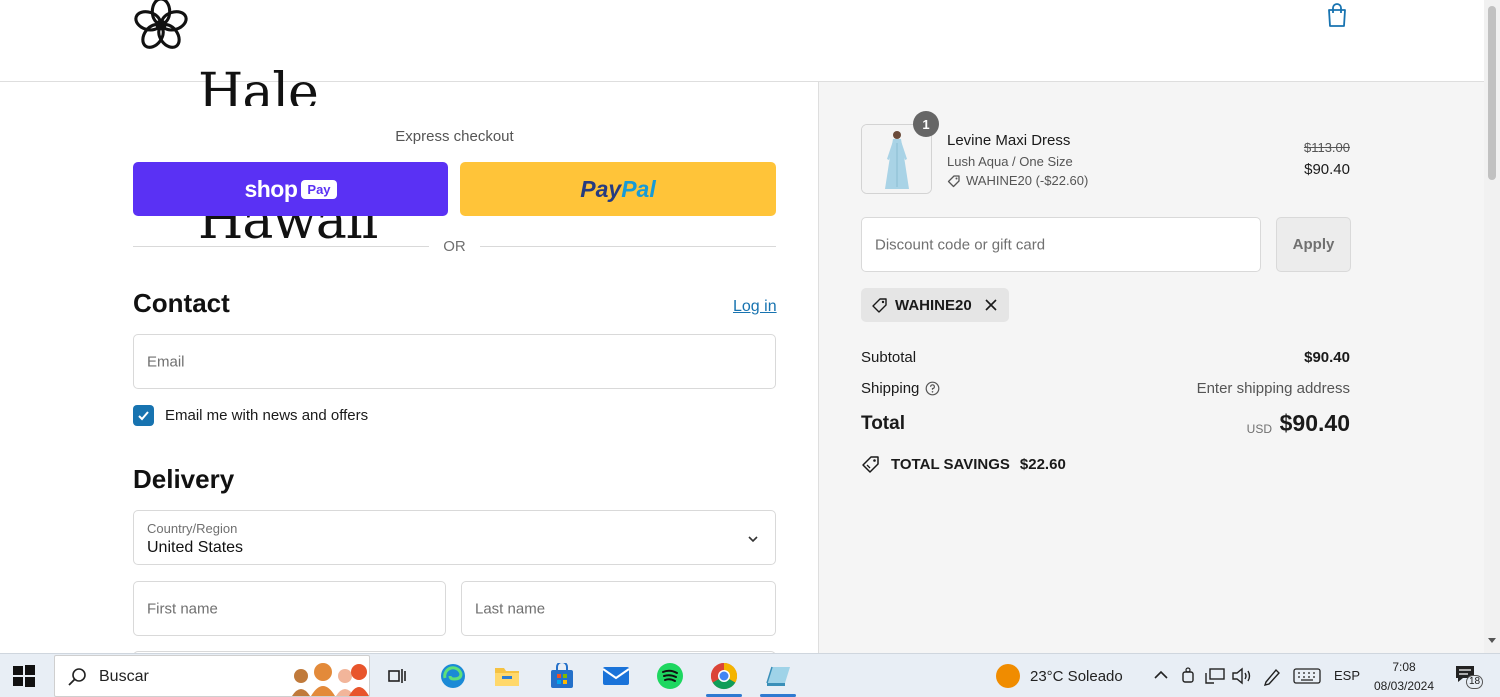 Image resolution: width=1500 pixels, height=697 pixels. I want to click on shop-pay-wordmark: shop, so click(271, 188).